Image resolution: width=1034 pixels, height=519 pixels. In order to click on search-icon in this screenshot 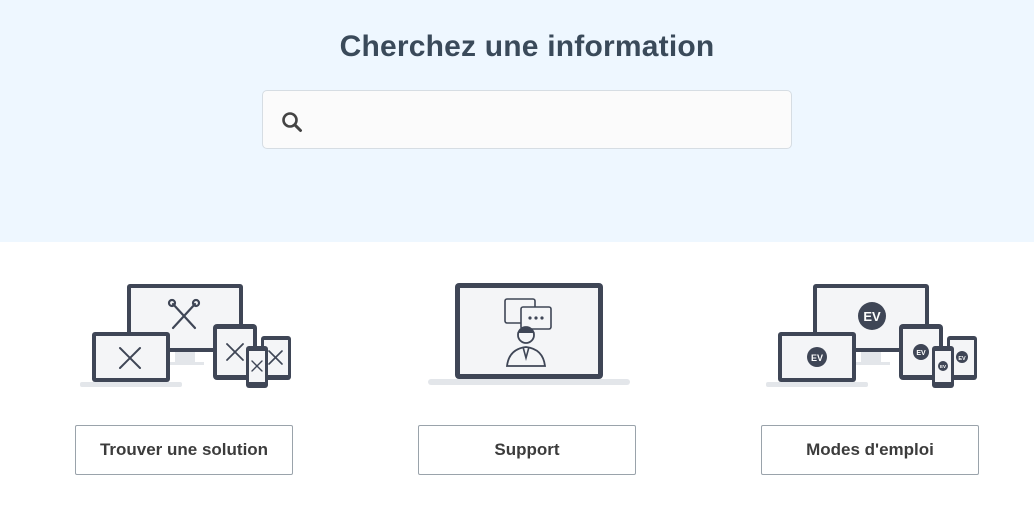, I will do `click(292, 122)`.